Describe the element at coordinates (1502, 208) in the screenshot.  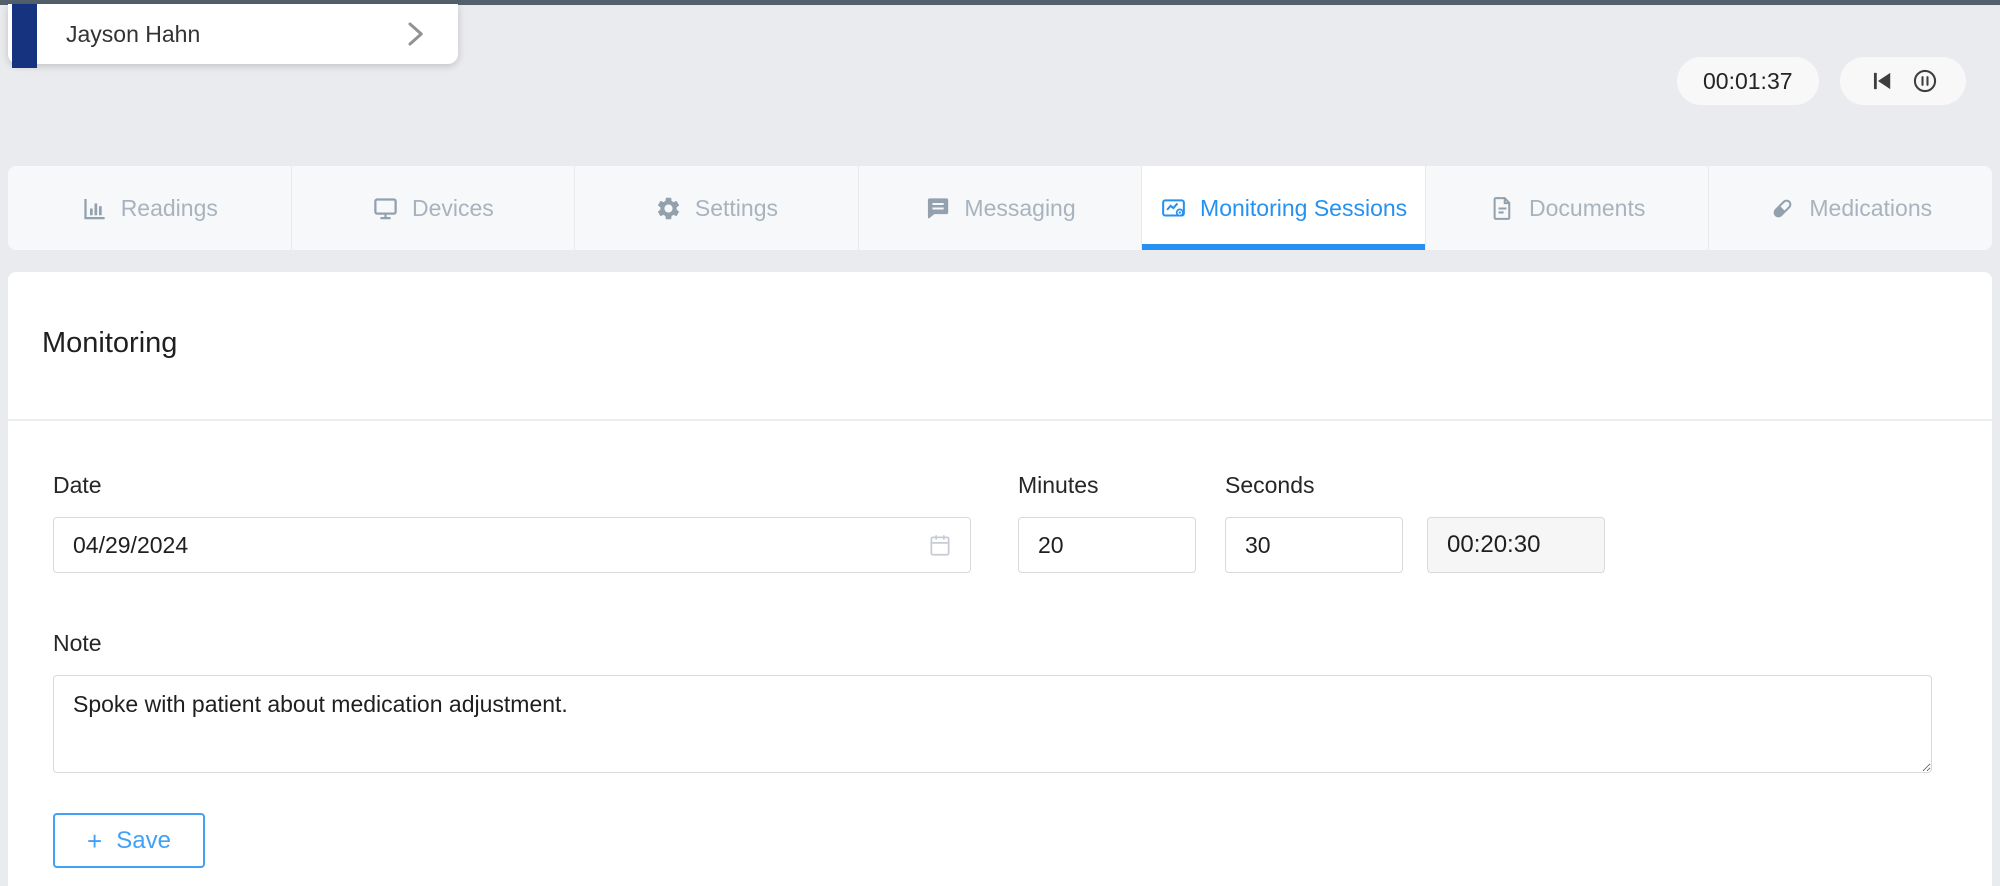
I see `document-icon` at that location.